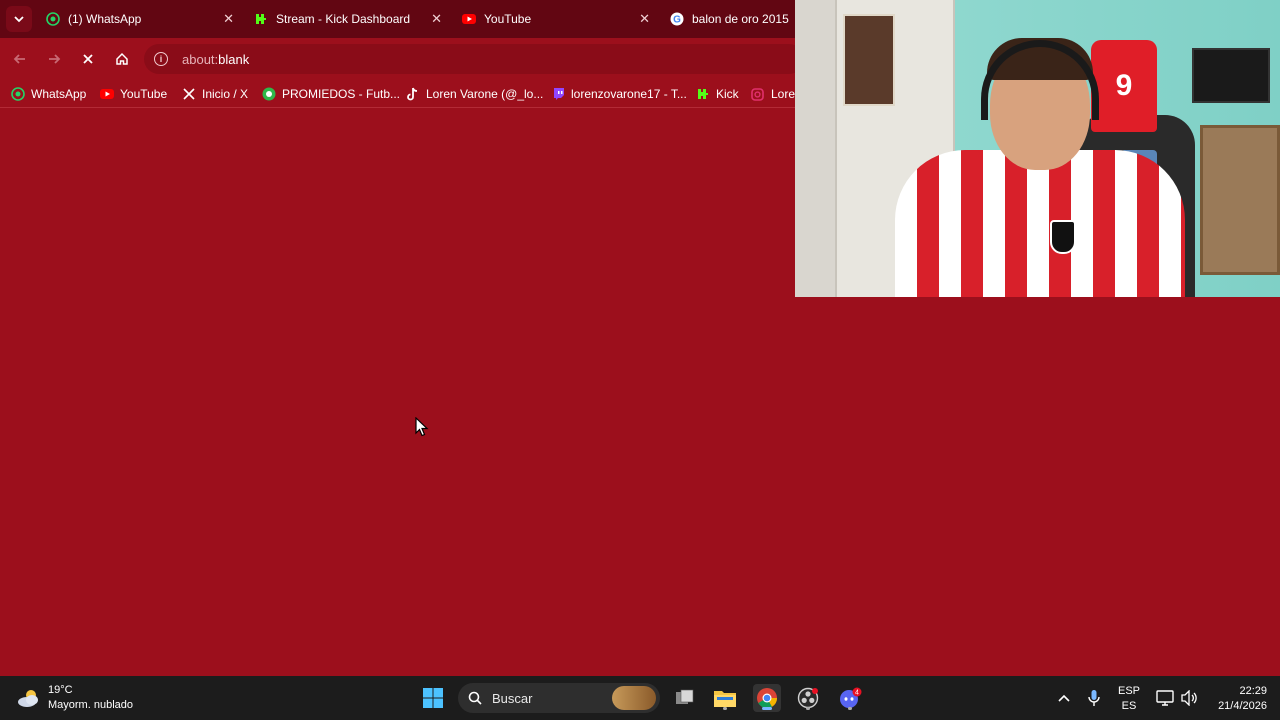  What do you see at coordinates (189, 94) in the screenshot?
I see `x-icon` at bounding box center [189, 94].